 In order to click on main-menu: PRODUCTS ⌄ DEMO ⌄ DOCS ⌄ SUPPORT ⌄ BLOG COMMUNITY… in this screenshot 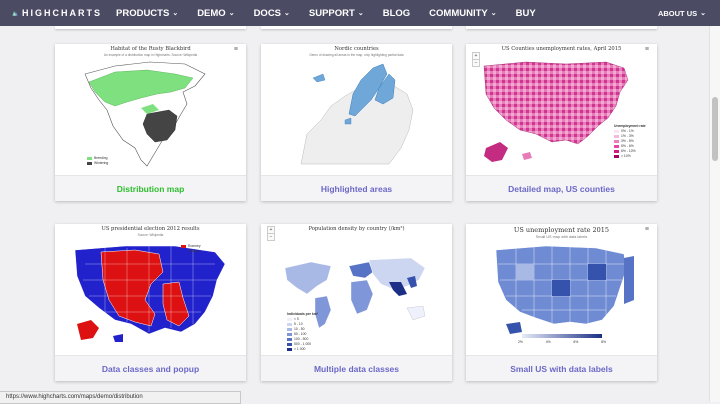, I will do `click(335, 13)`.